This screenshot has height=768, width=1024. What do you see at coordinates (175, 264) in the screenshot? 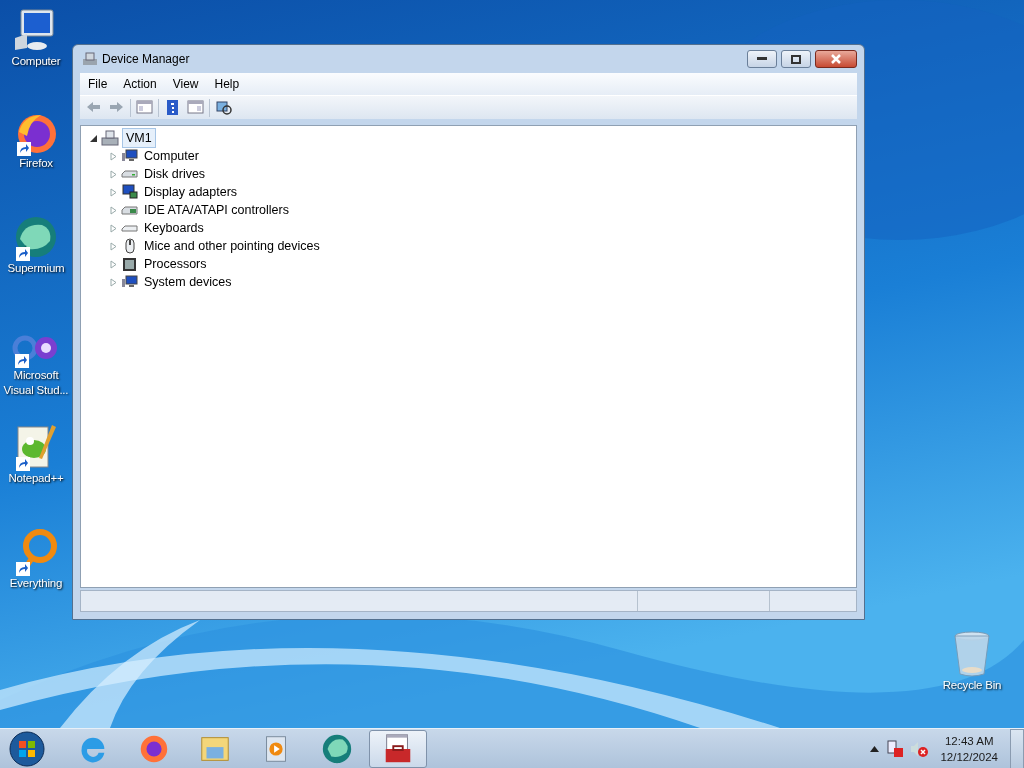
I see `tree-node: Processors` at bounding box center [175, 264].